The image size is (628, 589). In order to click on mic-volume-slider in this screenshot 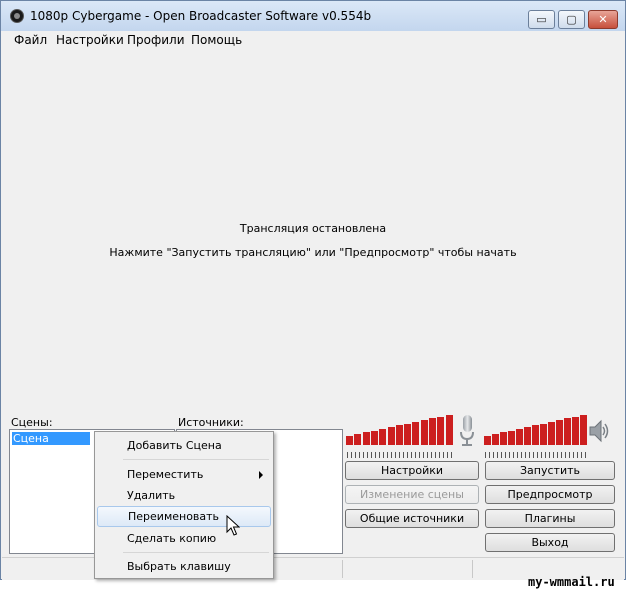, I will do `click(400, 455)`.